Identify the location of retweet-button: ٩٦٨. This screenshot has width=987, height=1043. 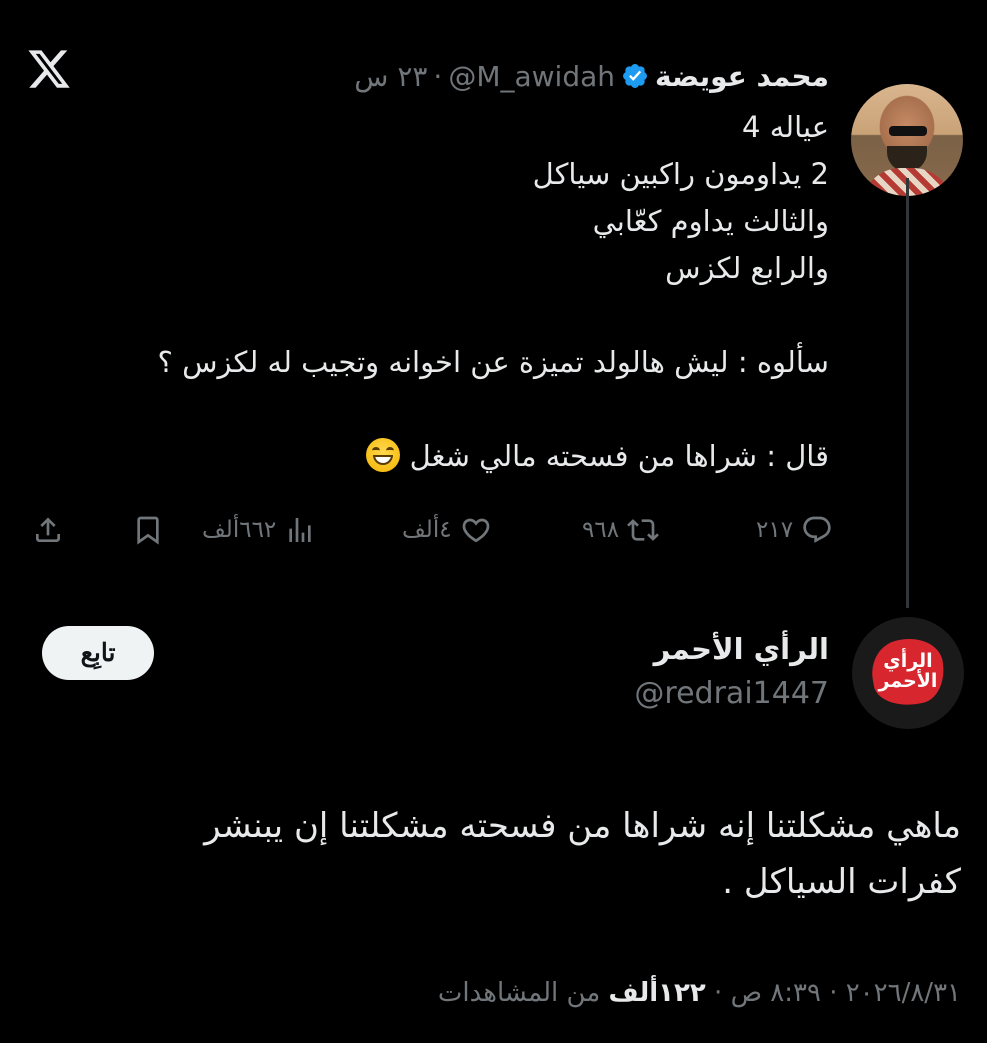
(620, 530).